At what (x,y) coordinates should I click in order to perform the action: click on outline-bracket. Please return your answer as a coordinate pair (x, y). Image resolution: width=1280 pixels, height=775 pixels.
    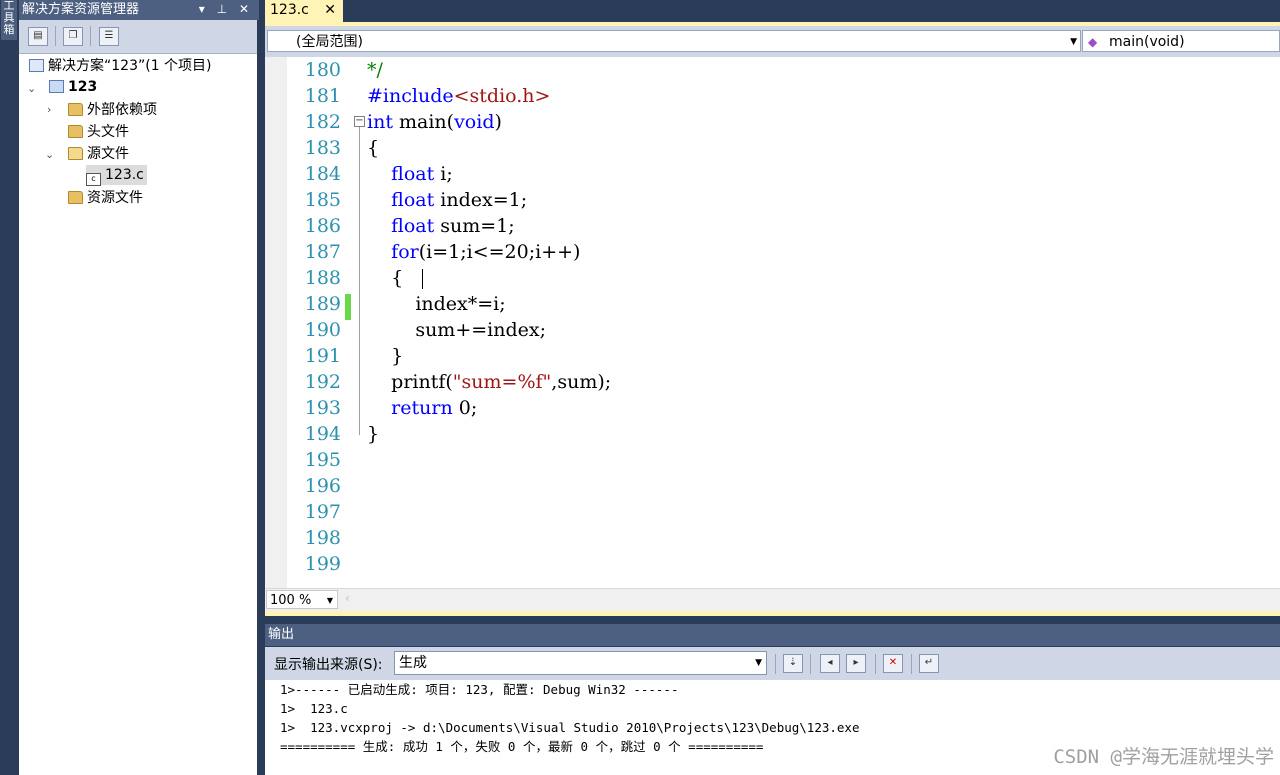
    Looking at the image, I should click on (359, 280).